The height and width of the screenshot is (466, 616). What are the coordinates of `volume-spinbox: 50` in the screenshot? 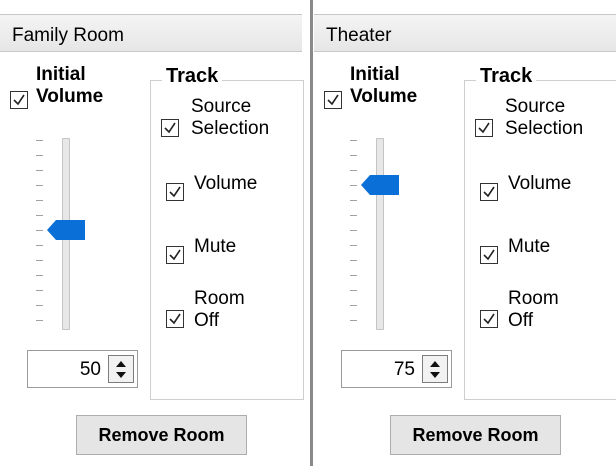 It's located at (82, 369).